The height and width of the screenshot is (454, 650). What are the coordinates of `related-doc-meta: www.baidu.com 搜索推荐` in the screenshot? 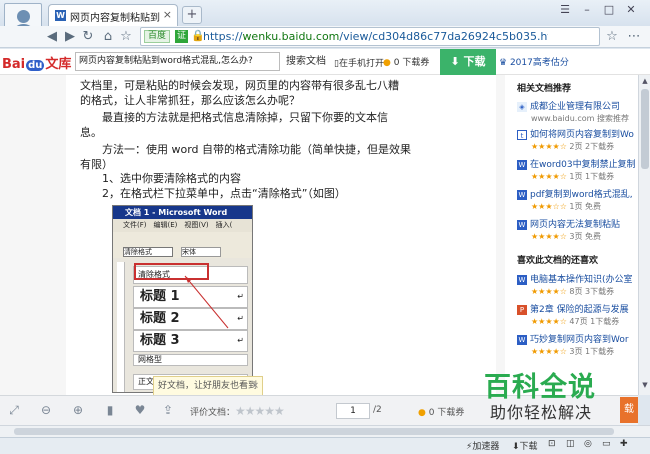 It's located at (580, 118).